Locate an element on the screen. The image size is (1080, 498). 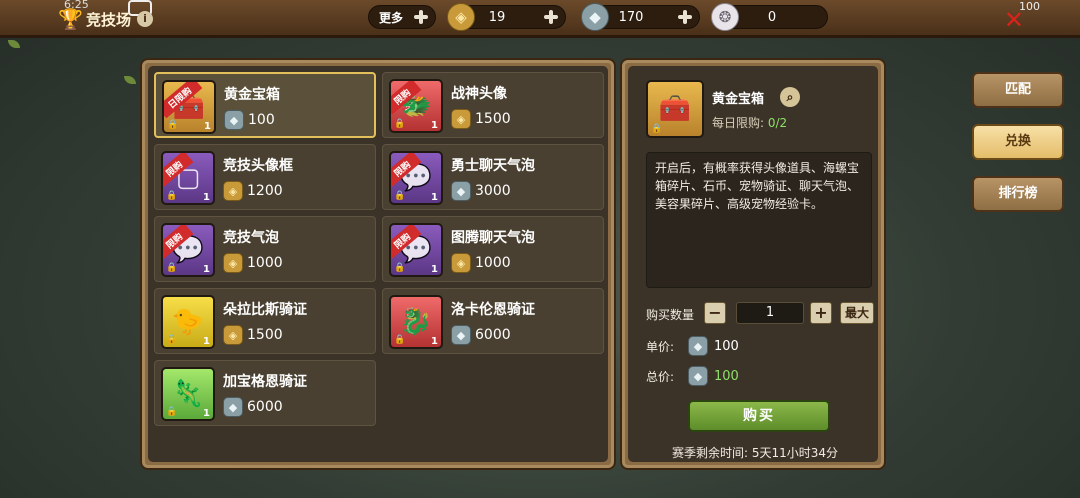
info-icon: i is located at coordinates (145, 19).